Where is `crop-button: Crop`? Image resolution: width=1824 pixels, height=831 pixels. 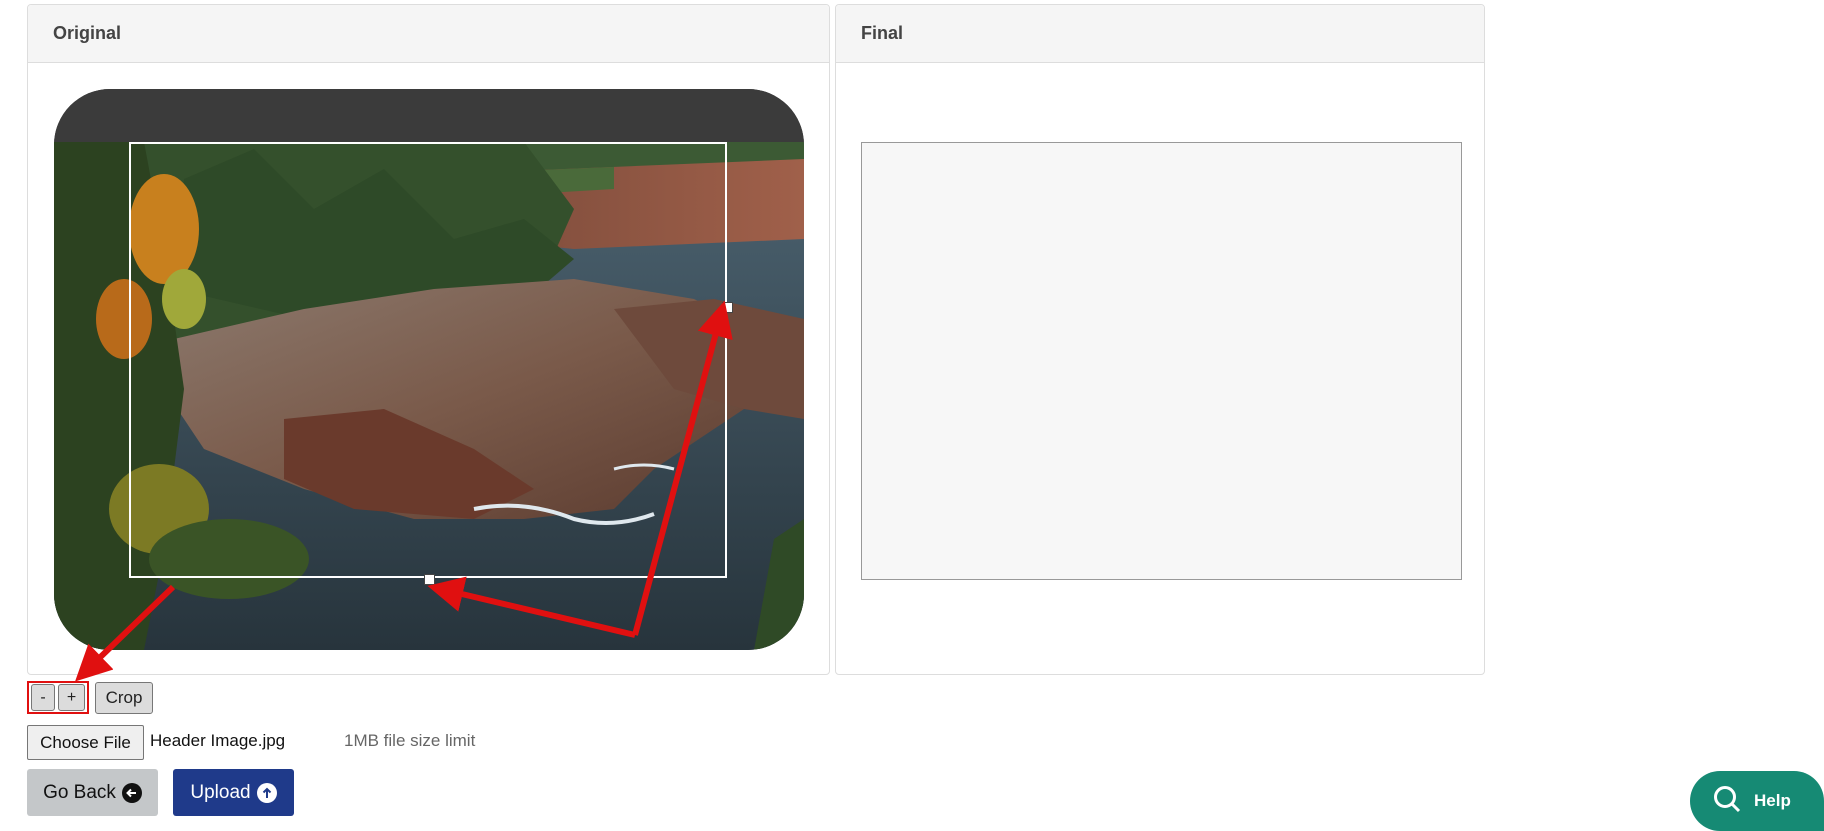
crop-button: Crop is located at coordinates (124, 698).